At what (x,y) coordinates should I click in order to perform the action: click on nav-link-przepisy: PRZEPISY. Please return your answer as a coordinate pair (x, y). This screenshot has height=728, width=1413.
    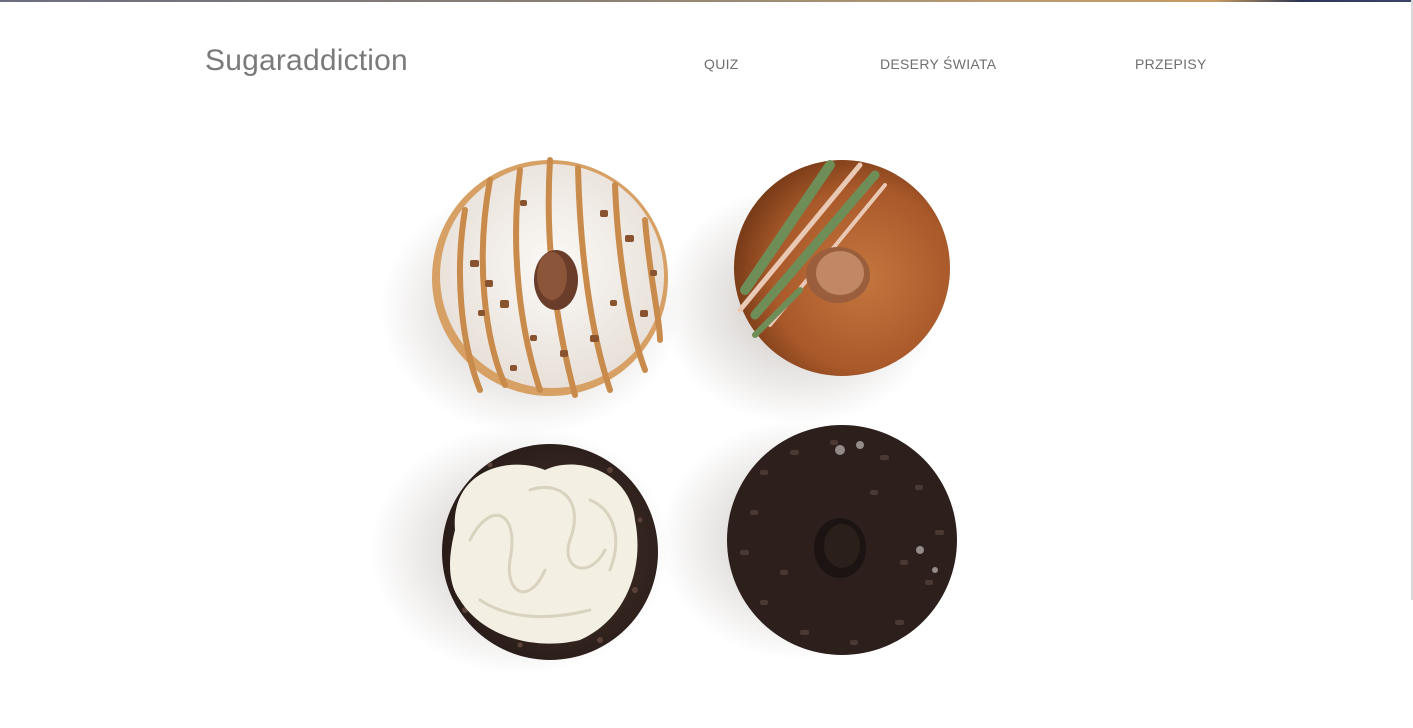
    Looking at the image, I should click on (1171, 64).